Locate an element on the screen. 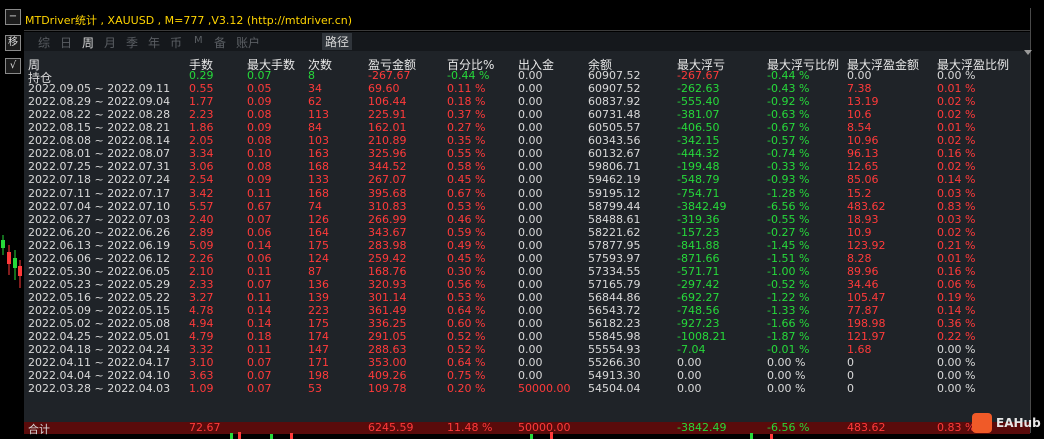 Image resolution: width=1044 pixels, height=439 pixels. table-cell: -0.27 % is located at coordinates (788, 232).